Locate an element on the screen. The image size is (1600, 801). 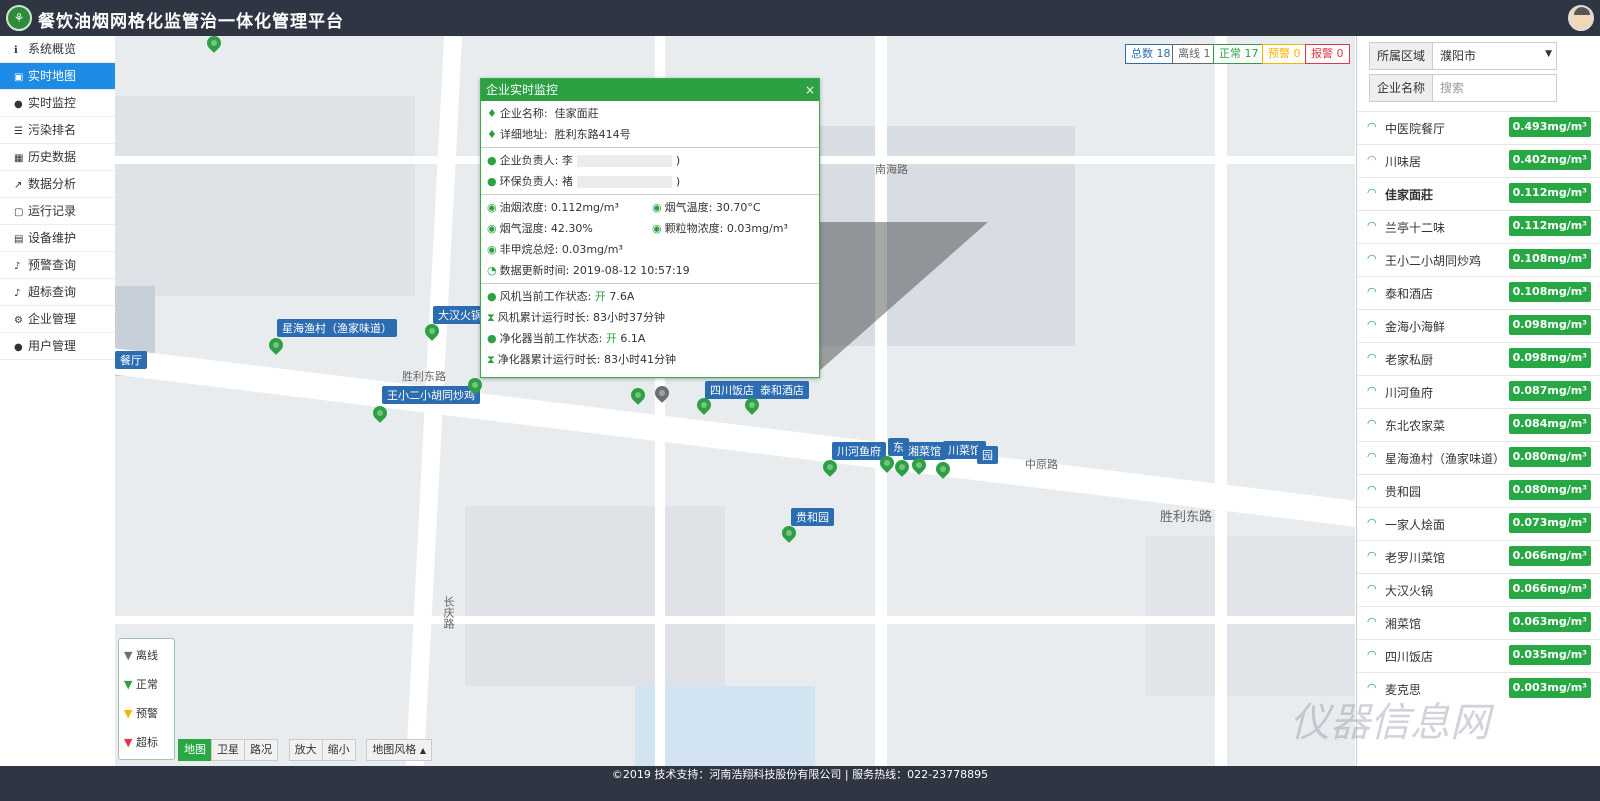
zoom-out-button: 缩小 is located at coordinates (338, 750).